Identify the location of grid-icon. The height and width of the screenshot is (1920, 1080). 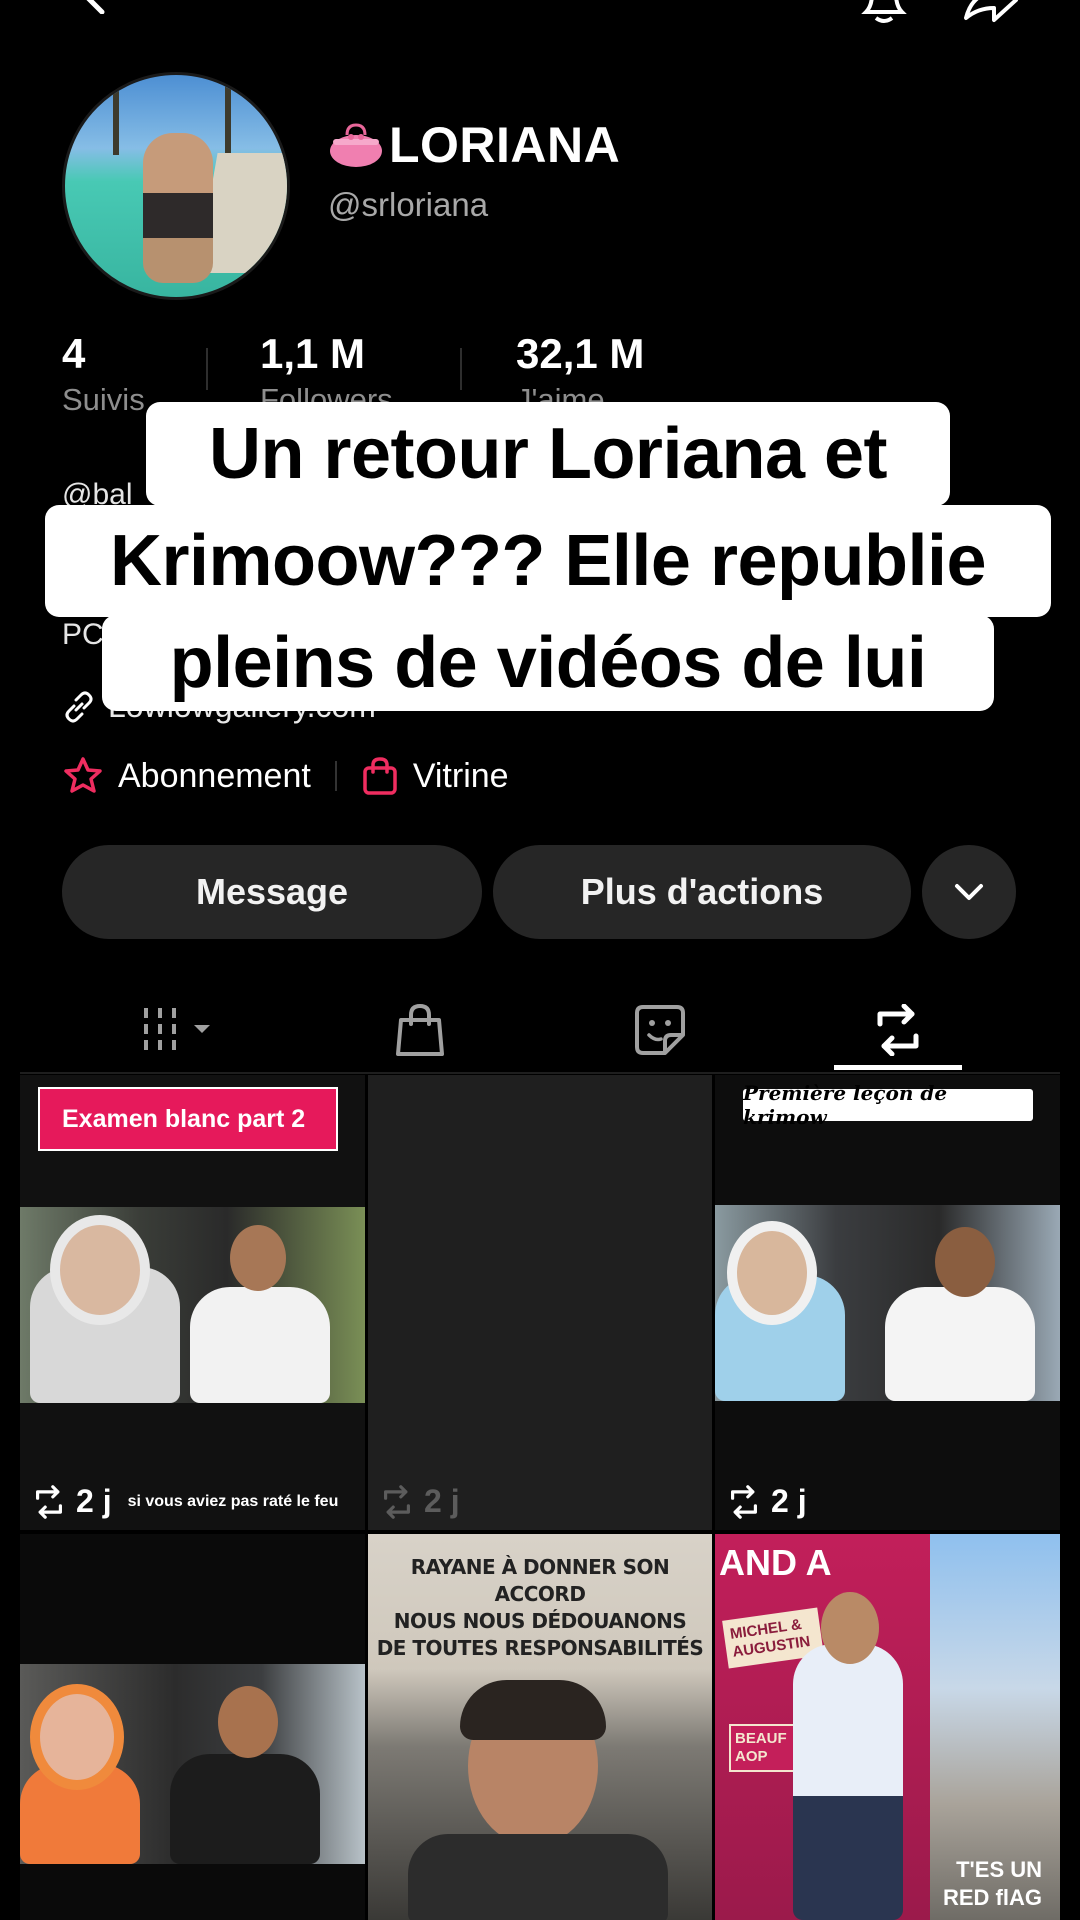
(177, 1029).